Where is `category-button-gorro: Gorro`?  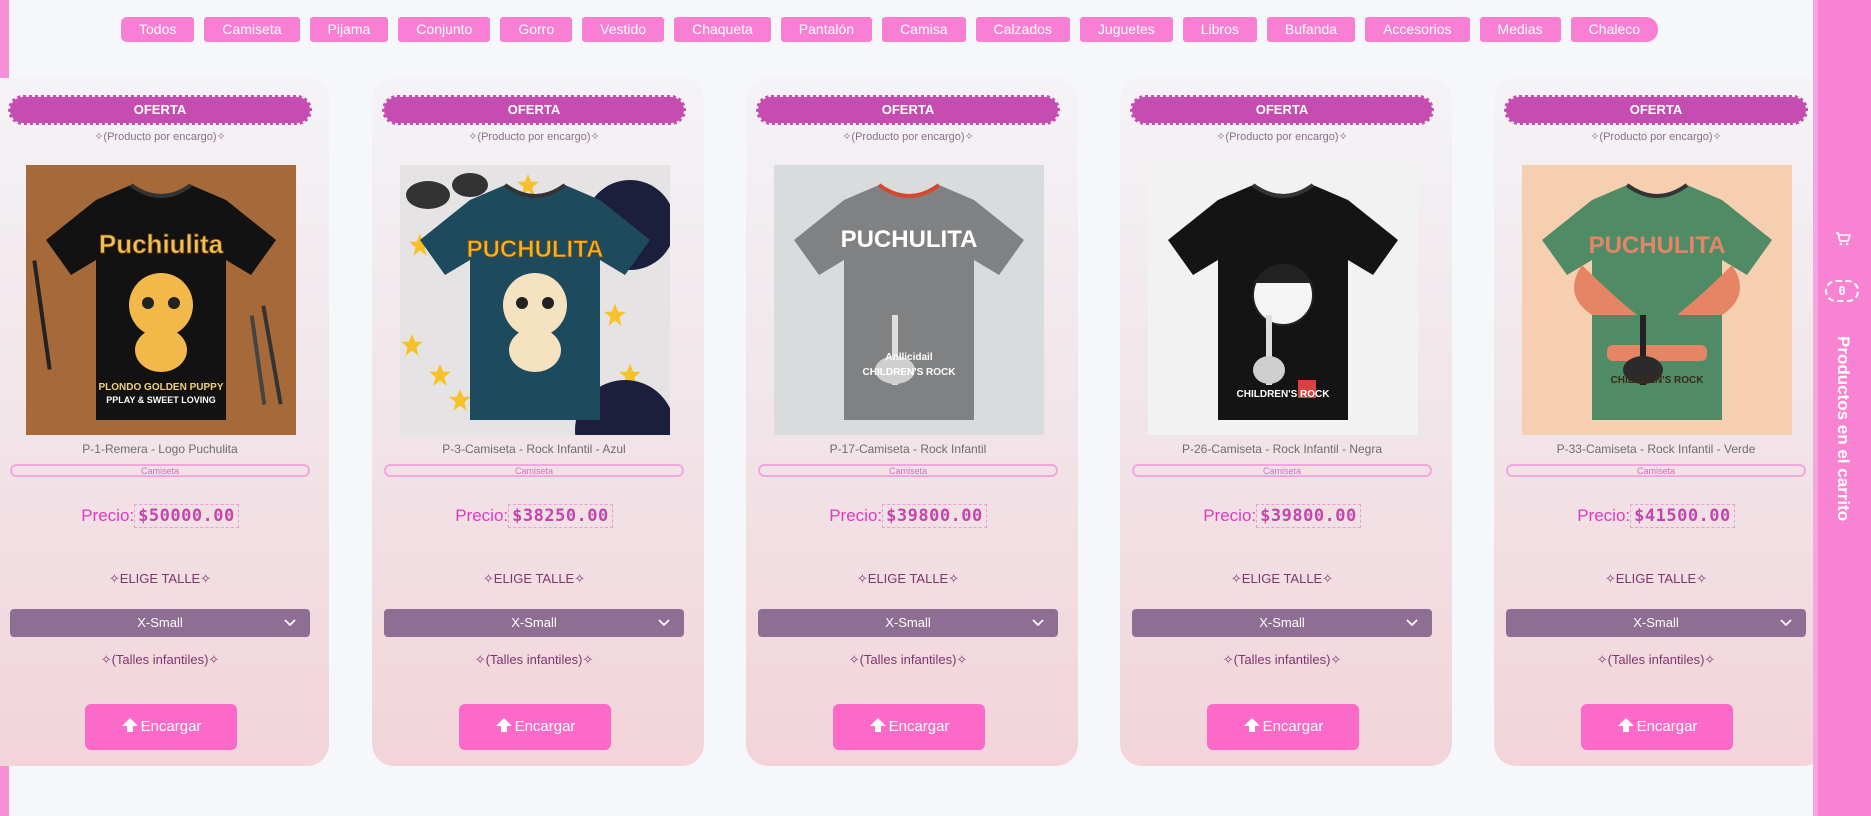 category-button-gorro: Gorro is located at coordinates (536, 29).